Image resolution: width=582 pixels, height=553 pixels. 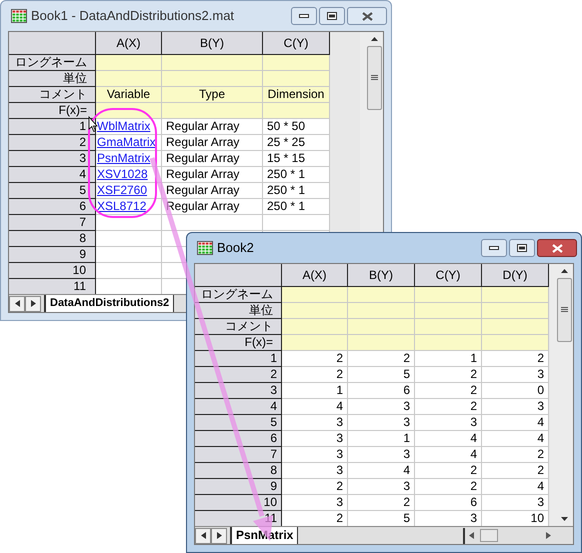 What do you see at coordinates (296, 159) in the screenshot?
I see `table-cell: 15 * 15` at bounding box center [296, 159].